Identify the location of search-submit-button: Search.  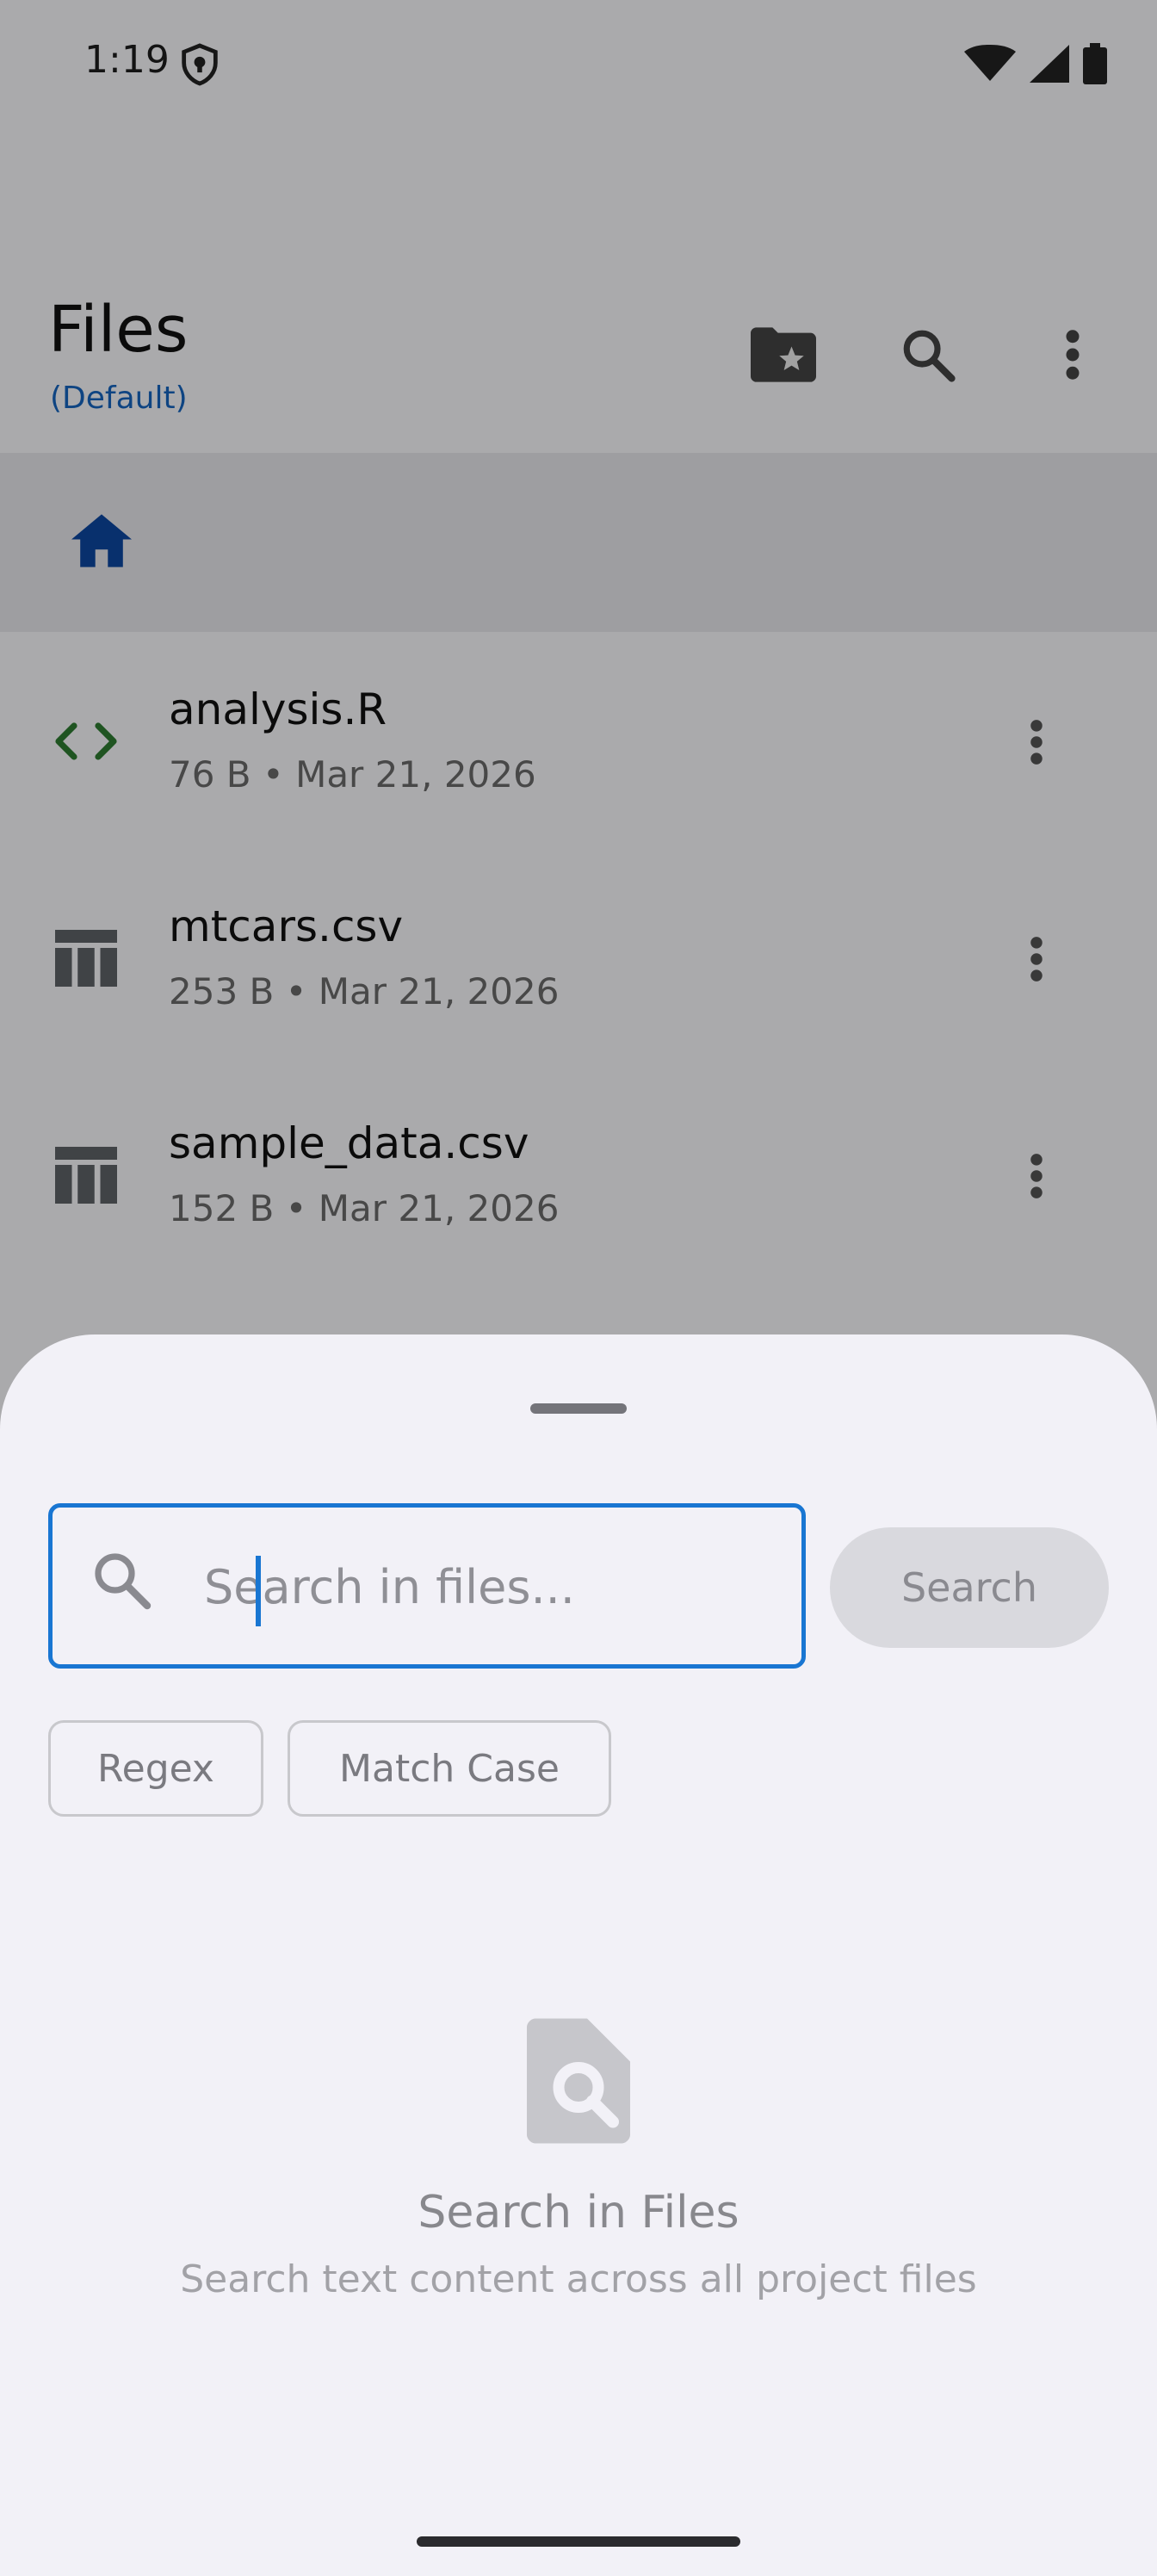
(970, 1587).